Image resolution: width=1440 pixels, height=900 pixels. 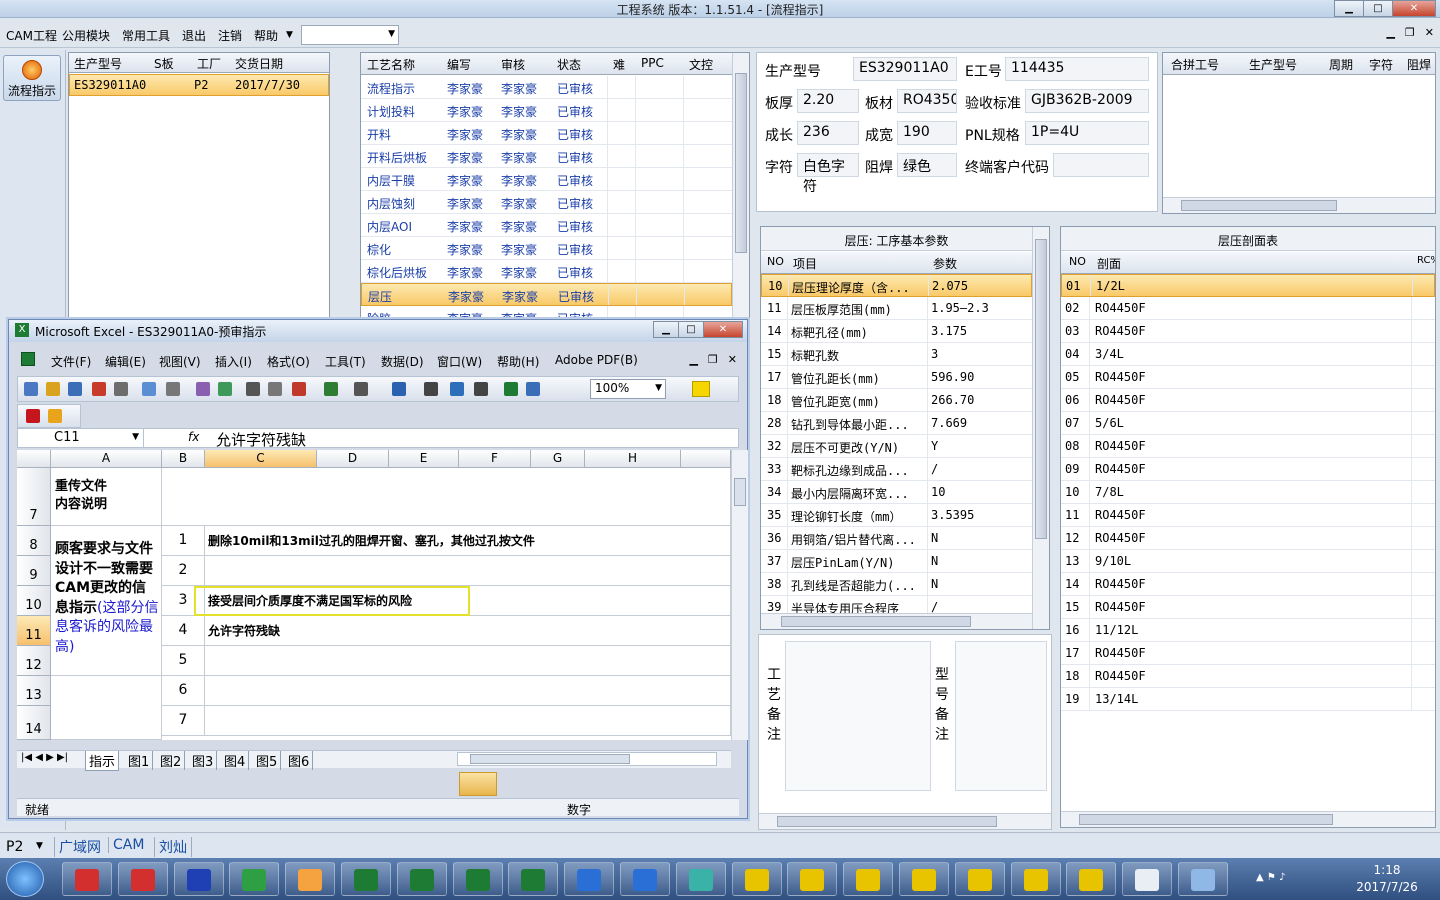 I want to click on column-header: F, so click(x=495, y=459).